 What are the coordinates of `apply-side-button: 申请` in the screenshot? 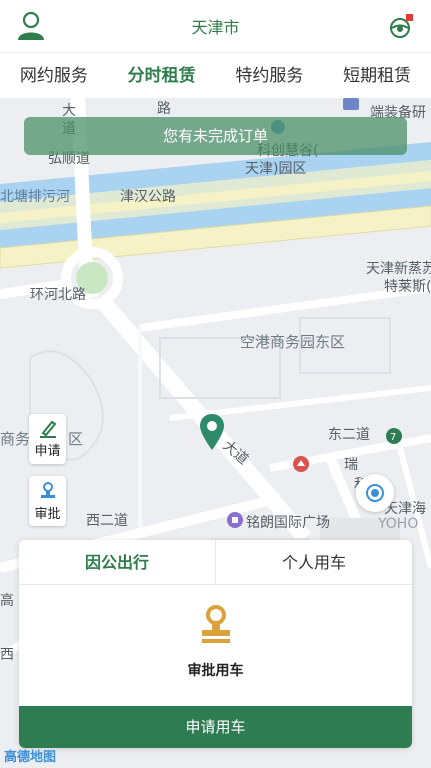 It's located at (47, 439).